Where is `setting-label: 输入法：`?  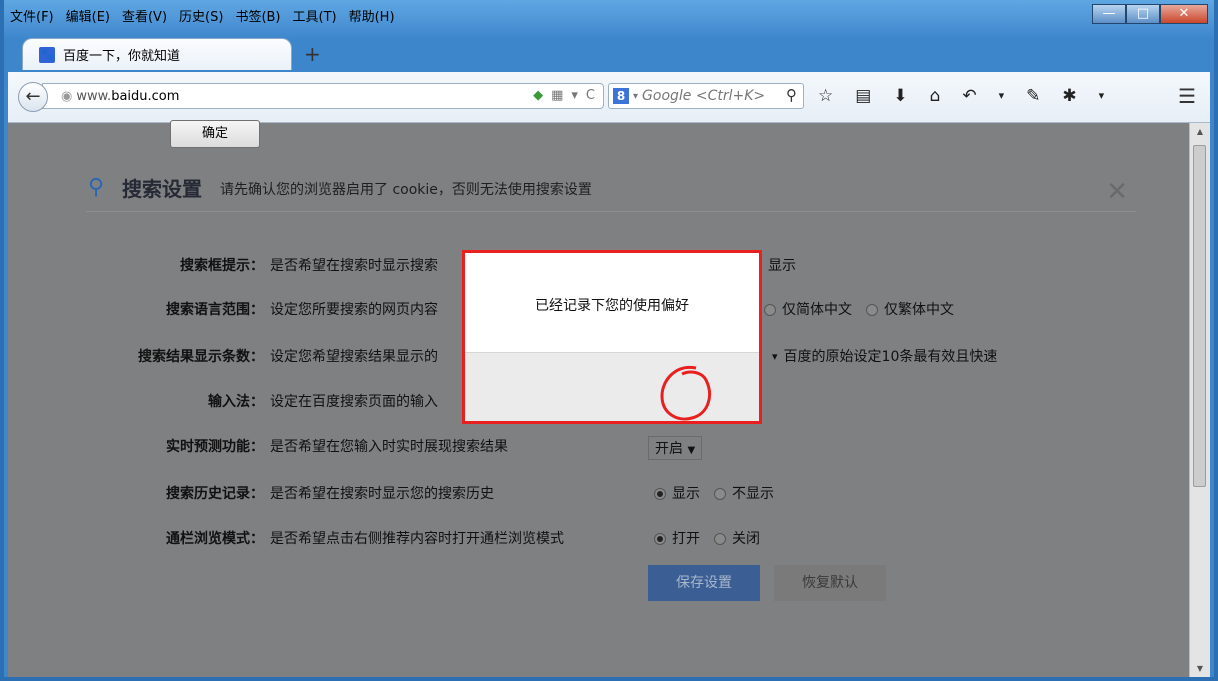 setting-label: 输入法： is located at coordinates (236, 402).